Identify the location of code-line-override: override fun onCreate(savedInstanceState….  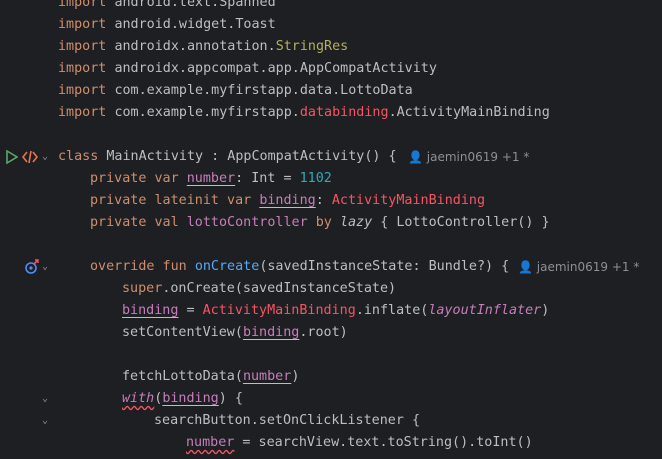
(300, 266).